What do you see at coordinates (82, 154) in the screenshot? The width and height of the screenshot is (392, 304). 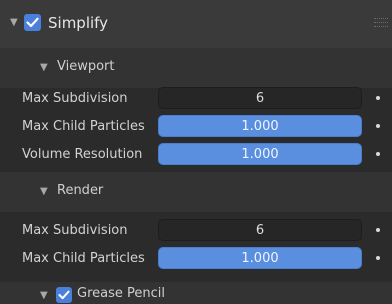 I see `volume-resolution-label: Volume Resolution` at bounding box center [82, 154].